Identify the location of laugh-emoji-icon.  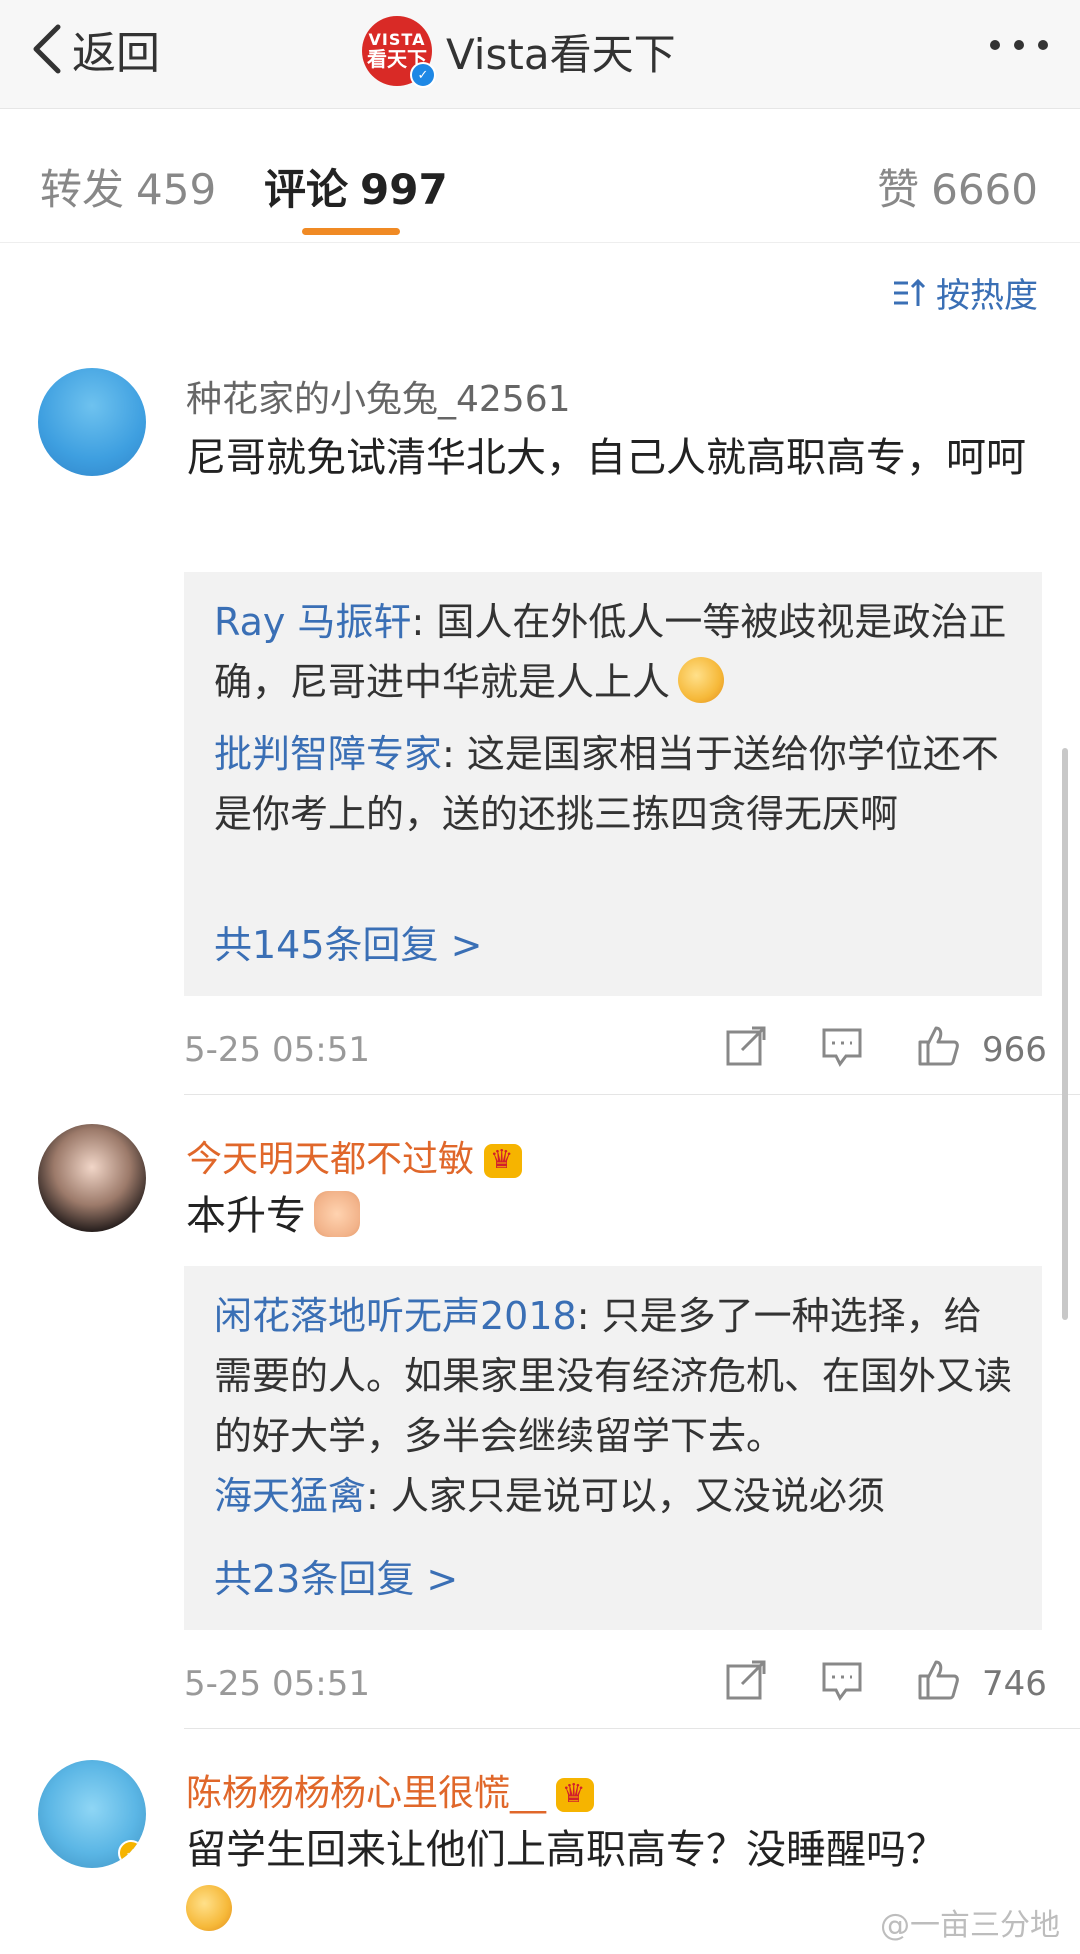
(701, 680).